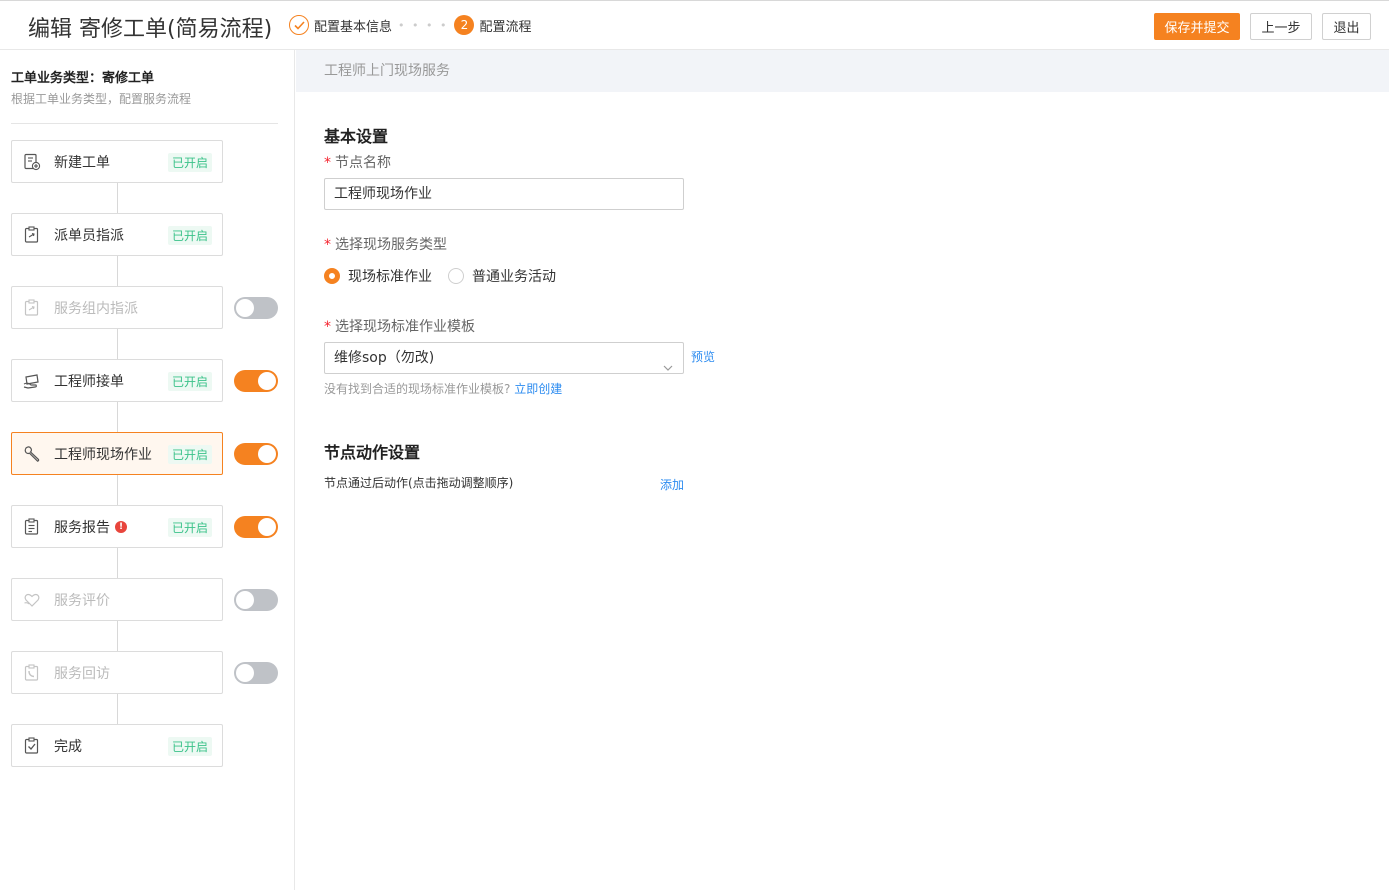  Describe the element at coordinates (117, 161) in the screenshot. I see `flow-node-new-order: 新建工单 已开启` at that location.